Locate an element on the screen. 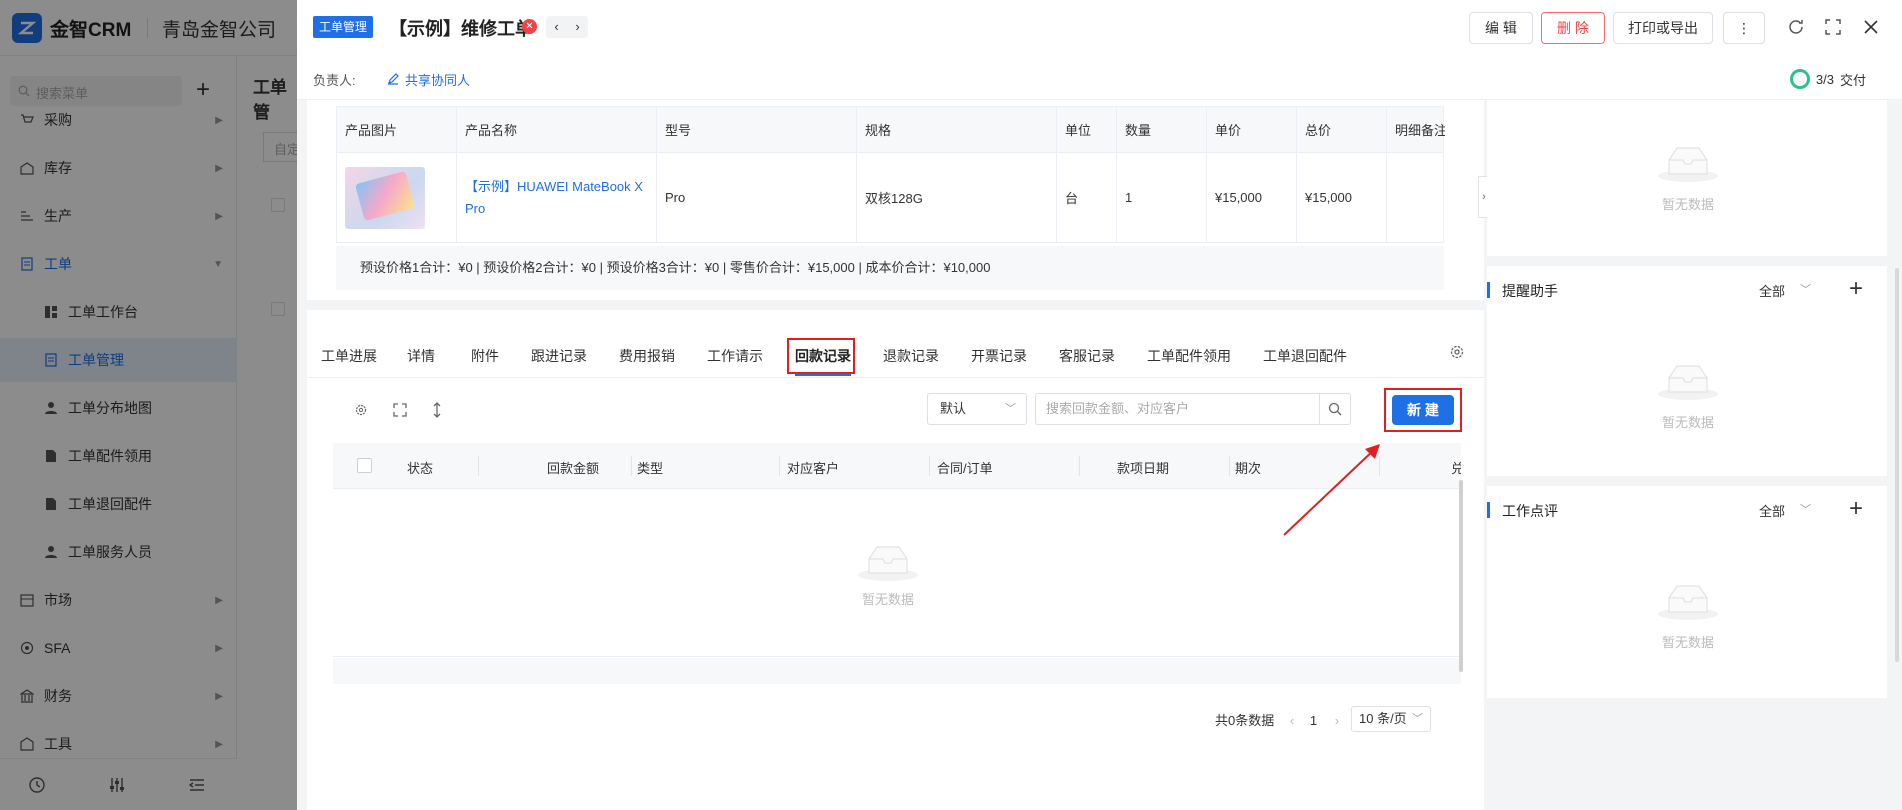 The image size is (1902, 810). record-navigation: ‹ › is located at coordinates (567, 27).